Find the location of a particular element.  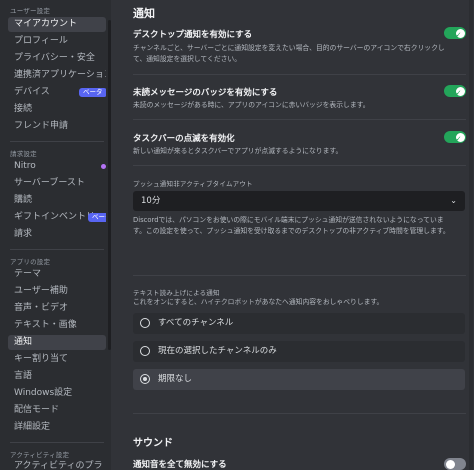

afk-timeout-label: プッシュ通知非アクティブタイムアウト is located at coordinates (193, 184).